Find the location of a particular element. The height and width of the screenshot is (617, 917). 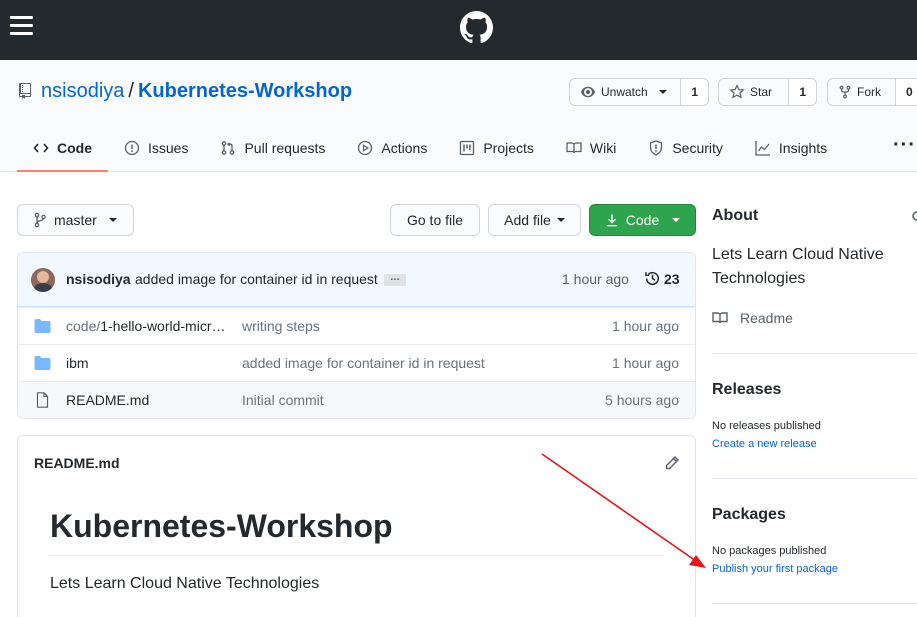

code-download-button: Code is located at coordinates (642, 220).